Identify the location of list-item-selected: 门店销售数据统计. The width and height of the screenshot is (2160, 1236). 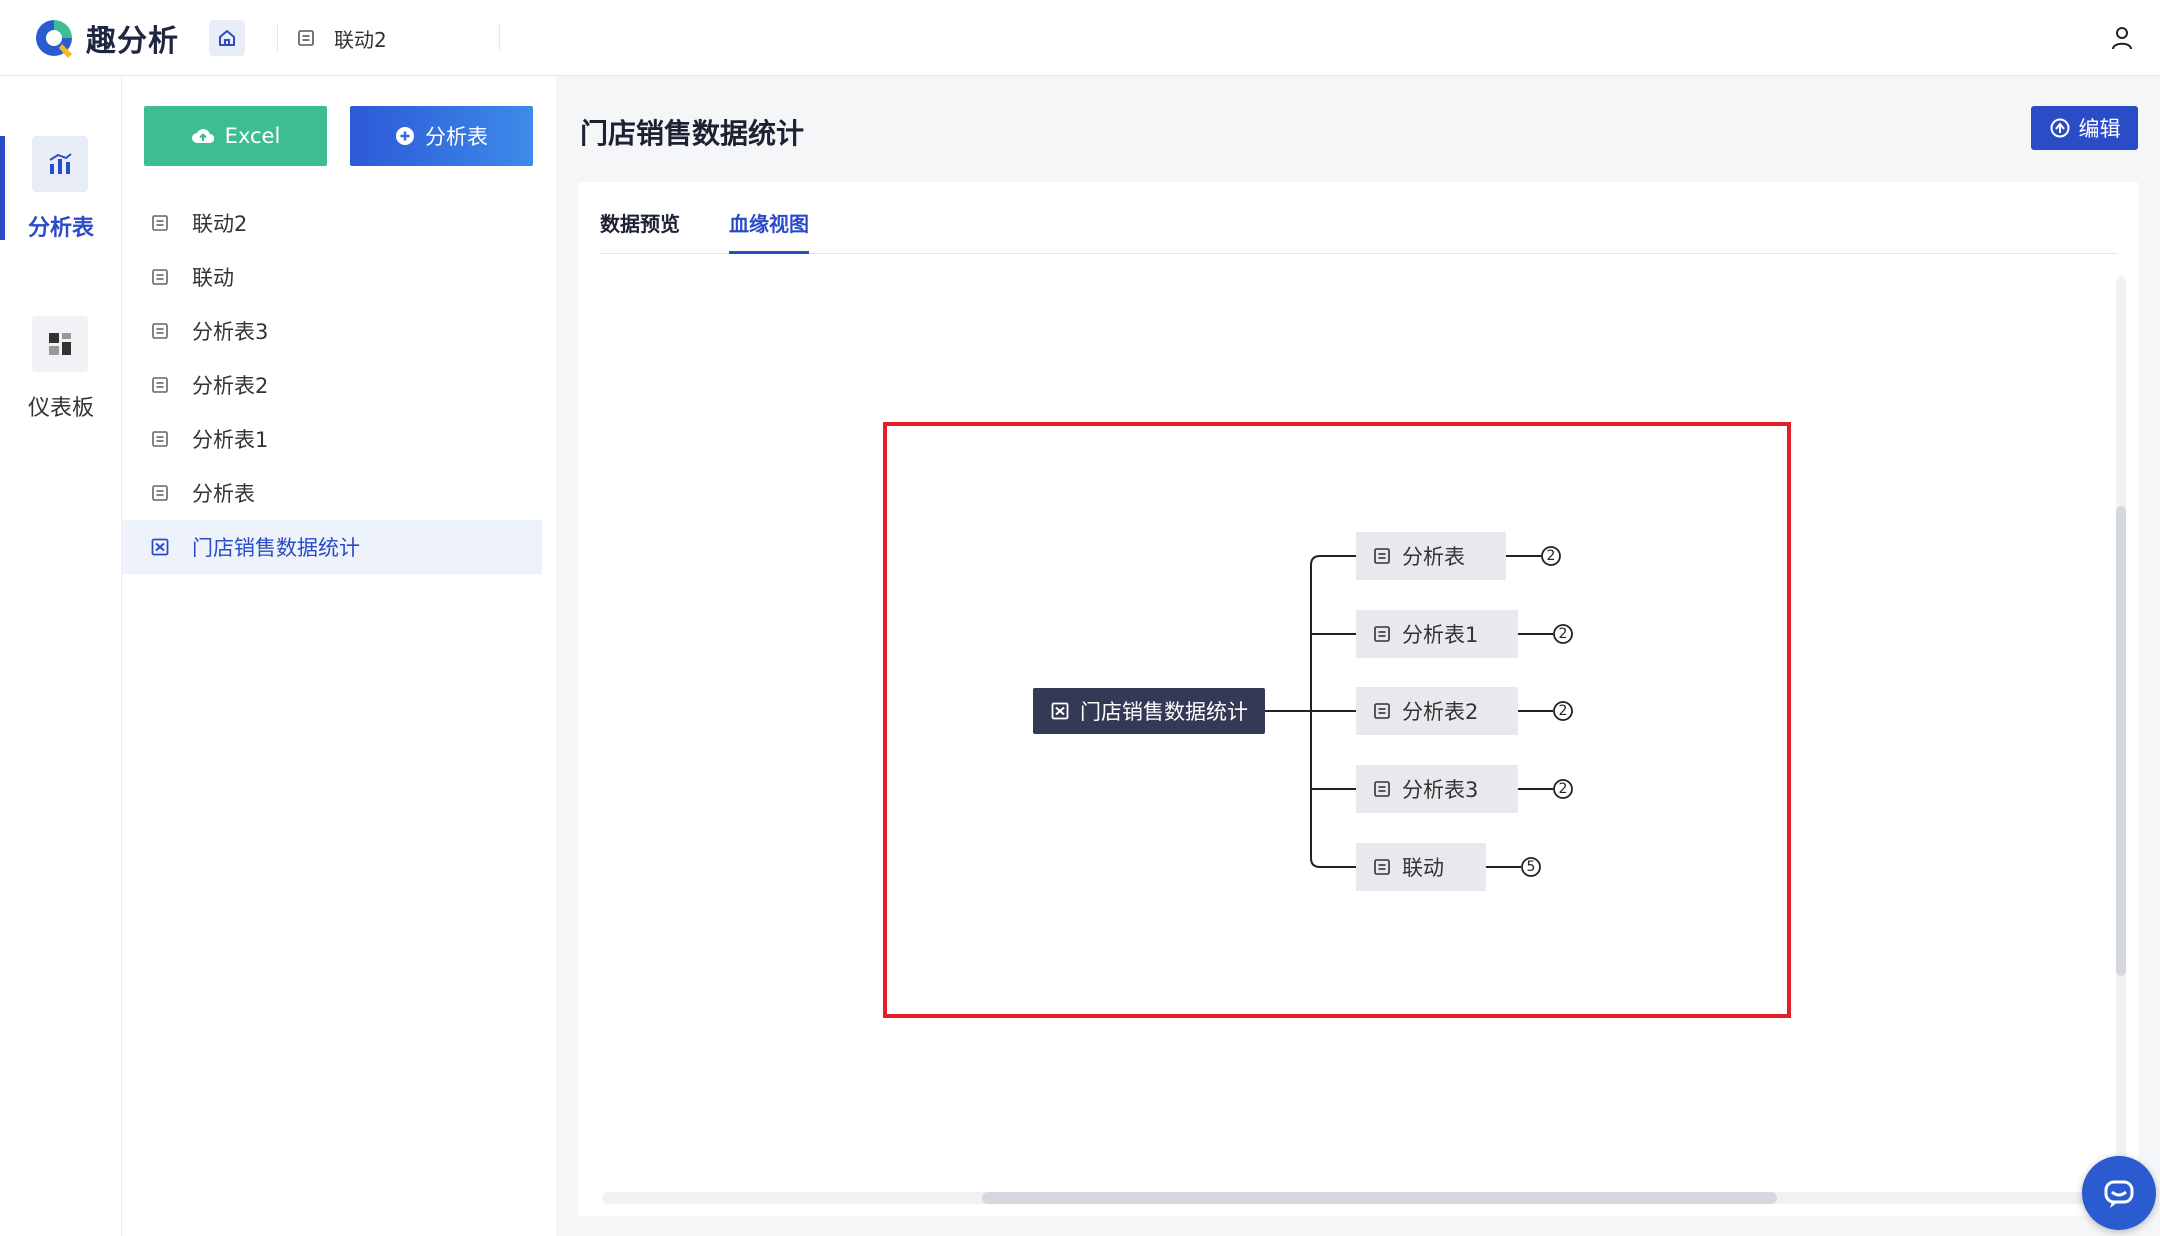
(332, 547).